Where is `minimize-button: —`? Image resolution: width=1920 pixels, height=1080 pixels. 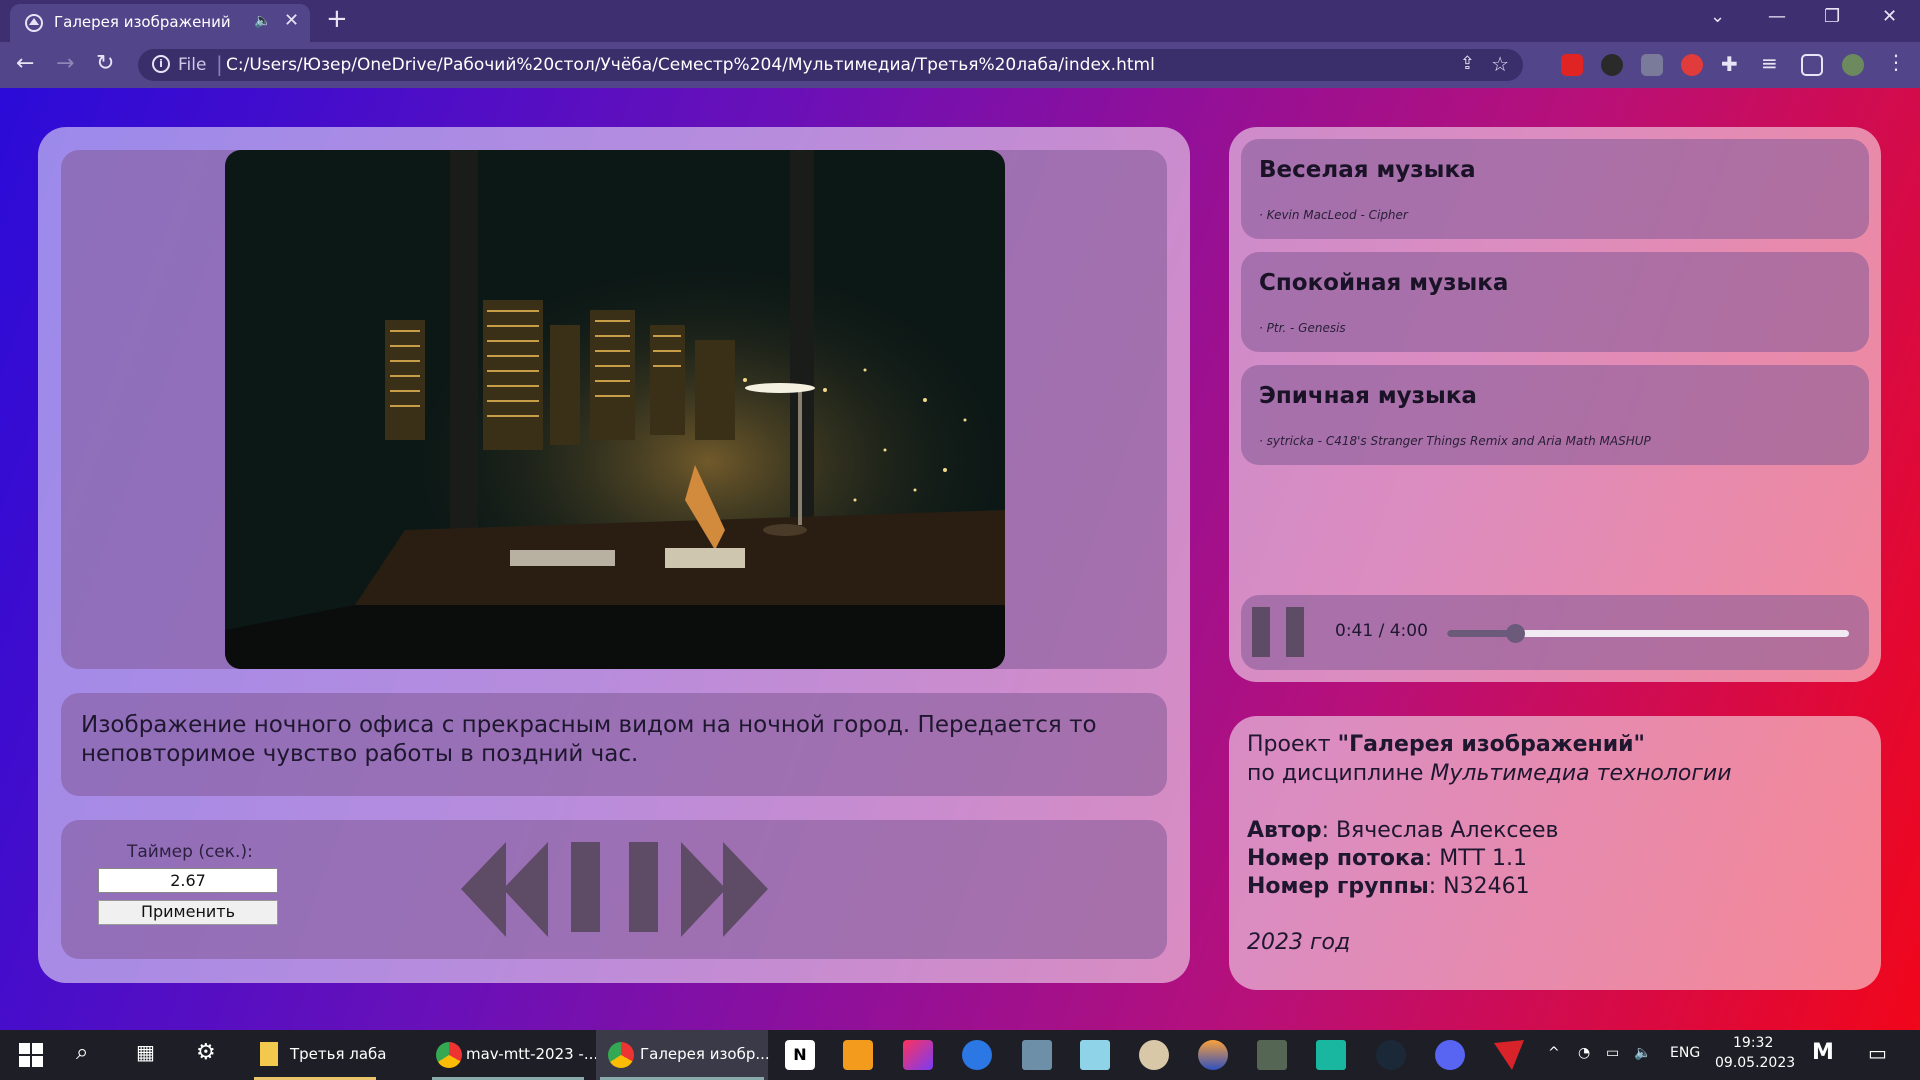 minimize-button: — is located at coordinates (1777, 16).